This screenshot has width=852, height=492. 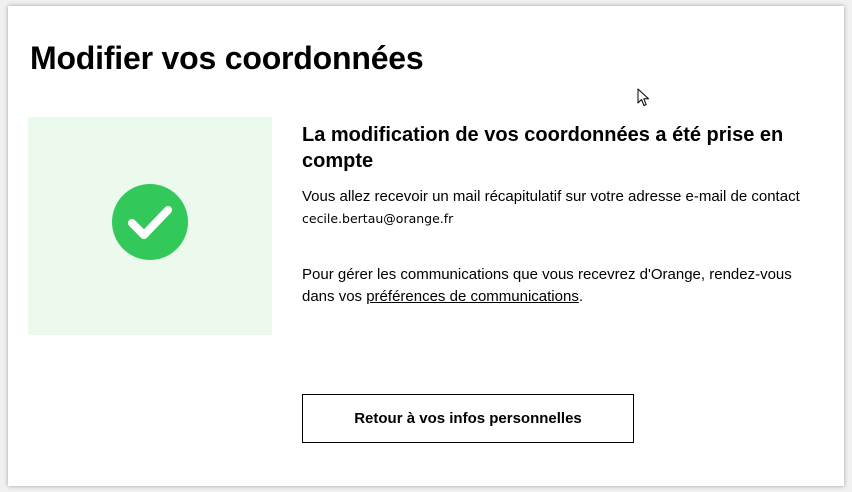 I want to click on communication-preferences-link: préférences de communications, so click(x=472, y=296).